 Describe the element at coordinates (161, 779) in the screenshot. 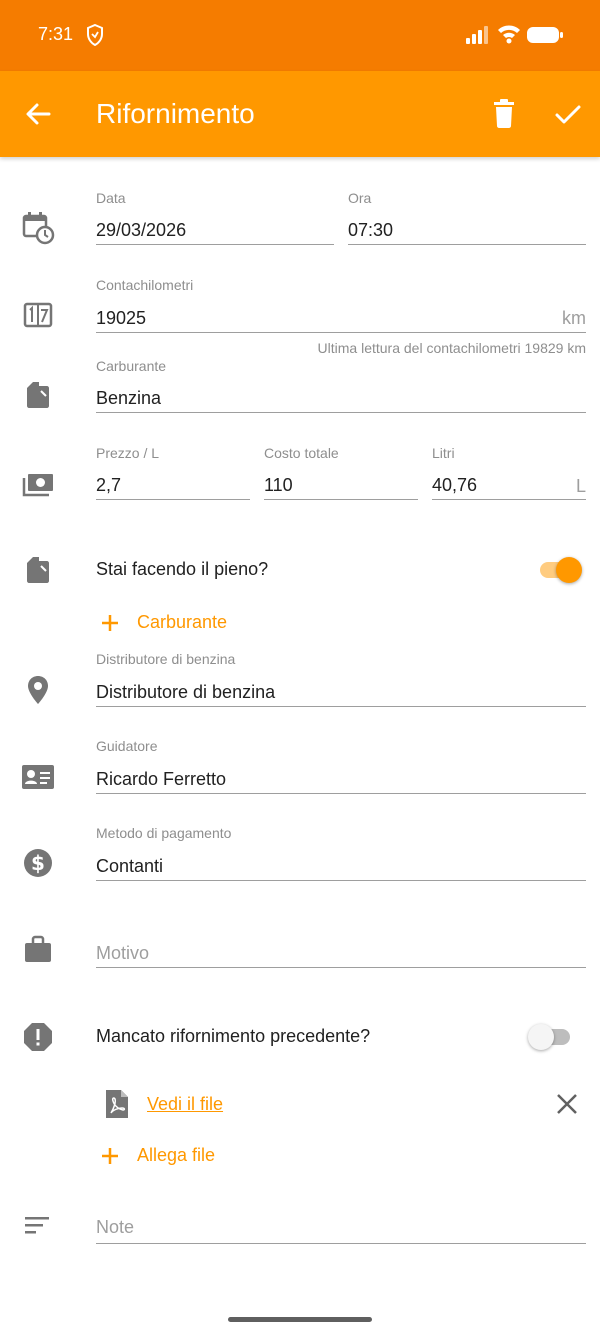

I see `driver-value: Ricardo Ferretto` at that location.